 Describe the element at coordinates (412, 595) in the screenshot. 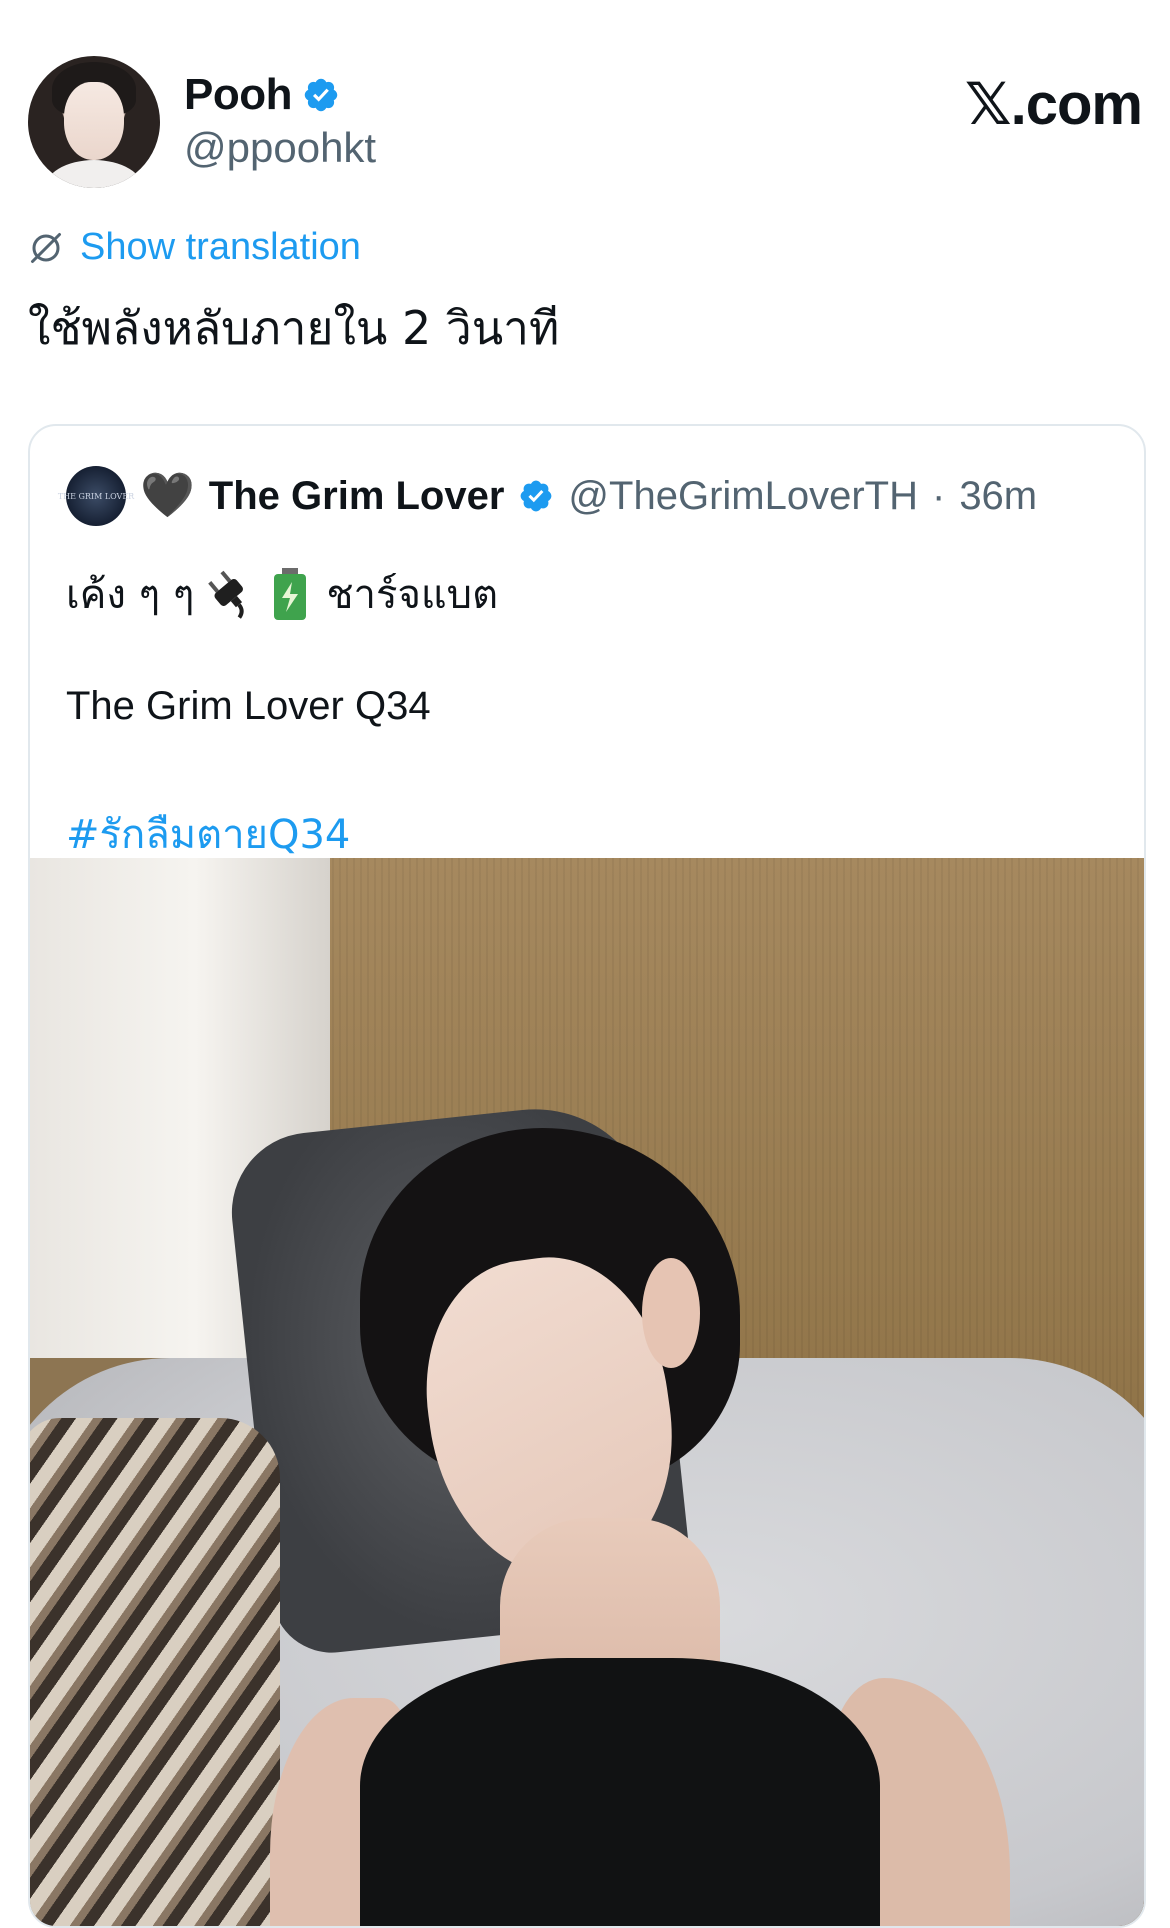

I see `quoted-text-b: ชาร์จแบต` at that location.